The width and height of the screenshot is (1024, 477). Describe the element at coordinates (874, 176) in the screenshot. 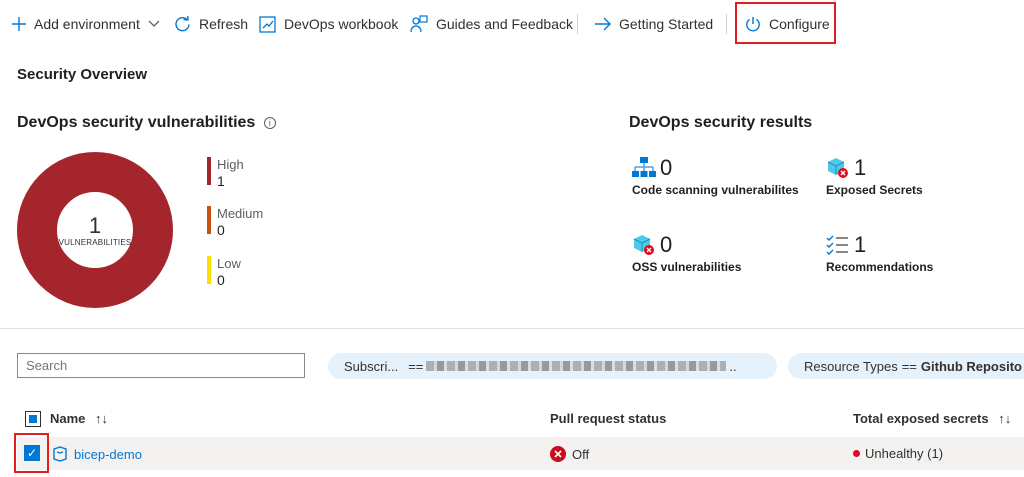

I see `result-exposed-secrets: 1 Exposed Secrets` at that location.